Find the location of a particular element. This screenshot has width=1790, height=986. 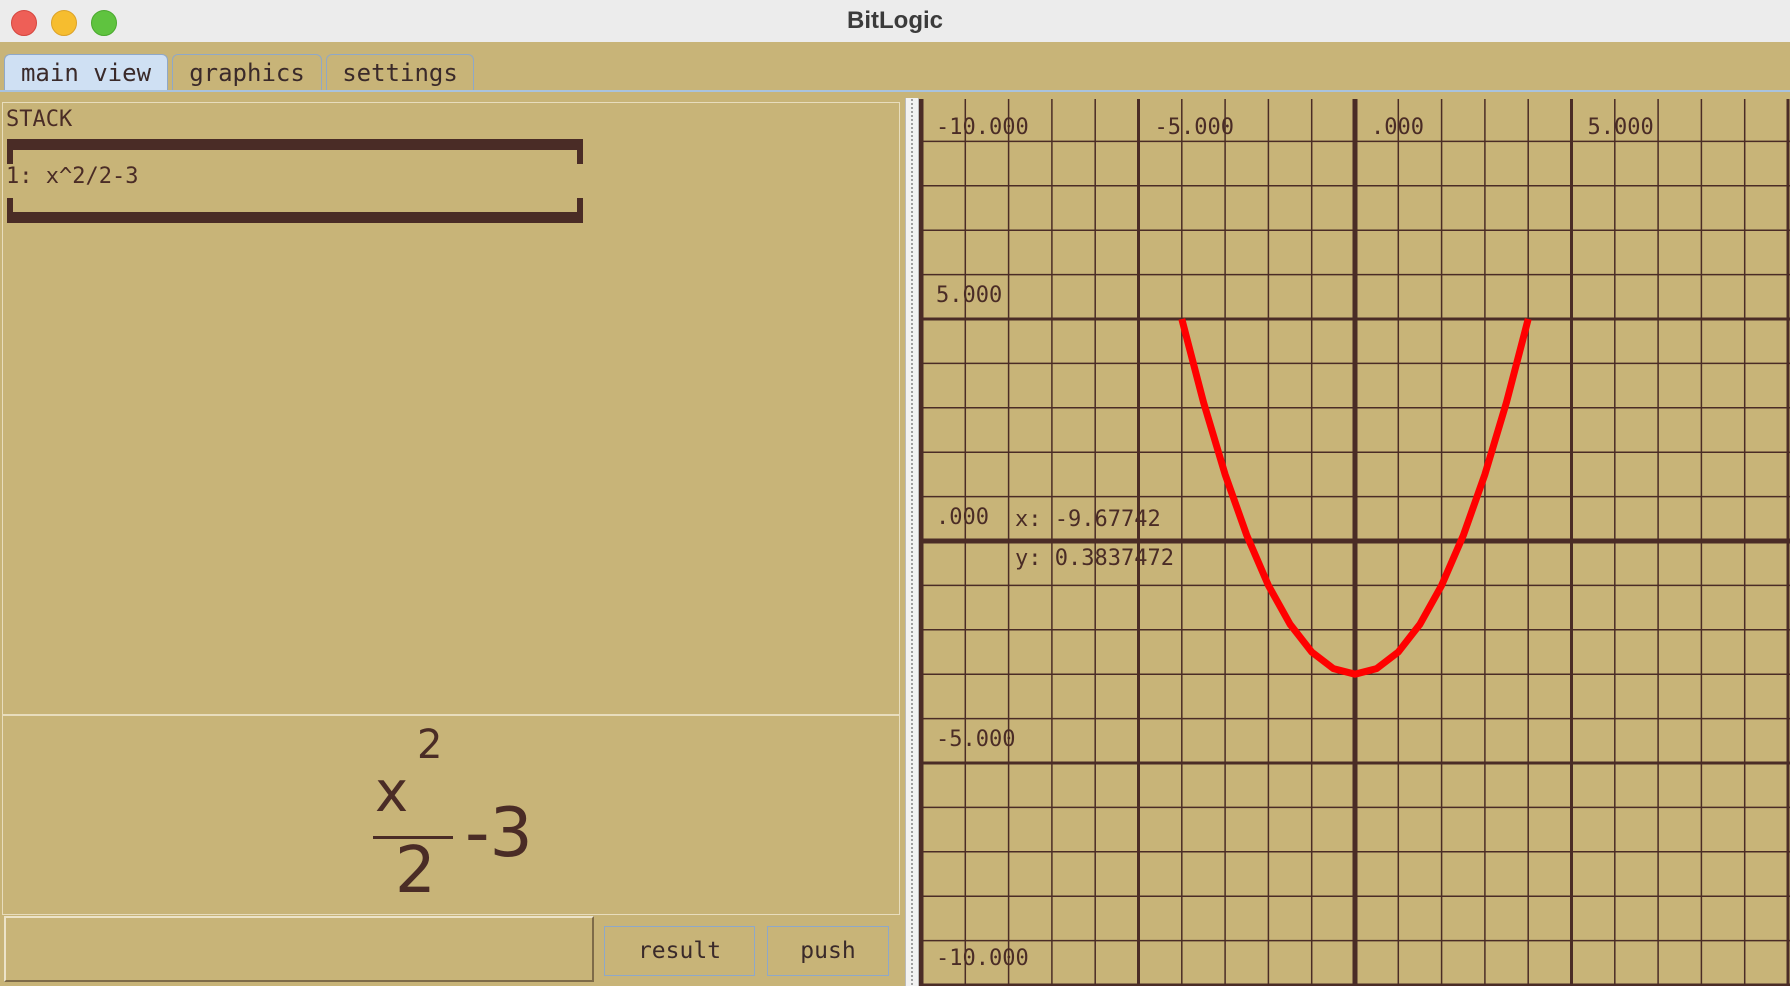

stack-title: STACK is located at coordinates (39, 119).